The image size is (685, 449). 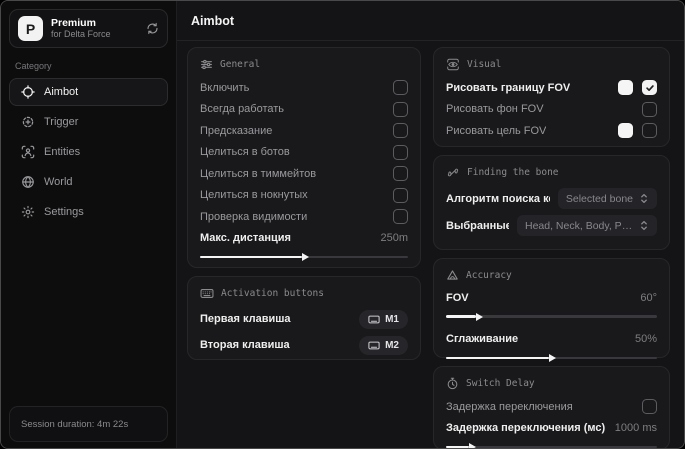 I want to click on setting-row-always-work: Всегда работать, so click(x=304, y=110).